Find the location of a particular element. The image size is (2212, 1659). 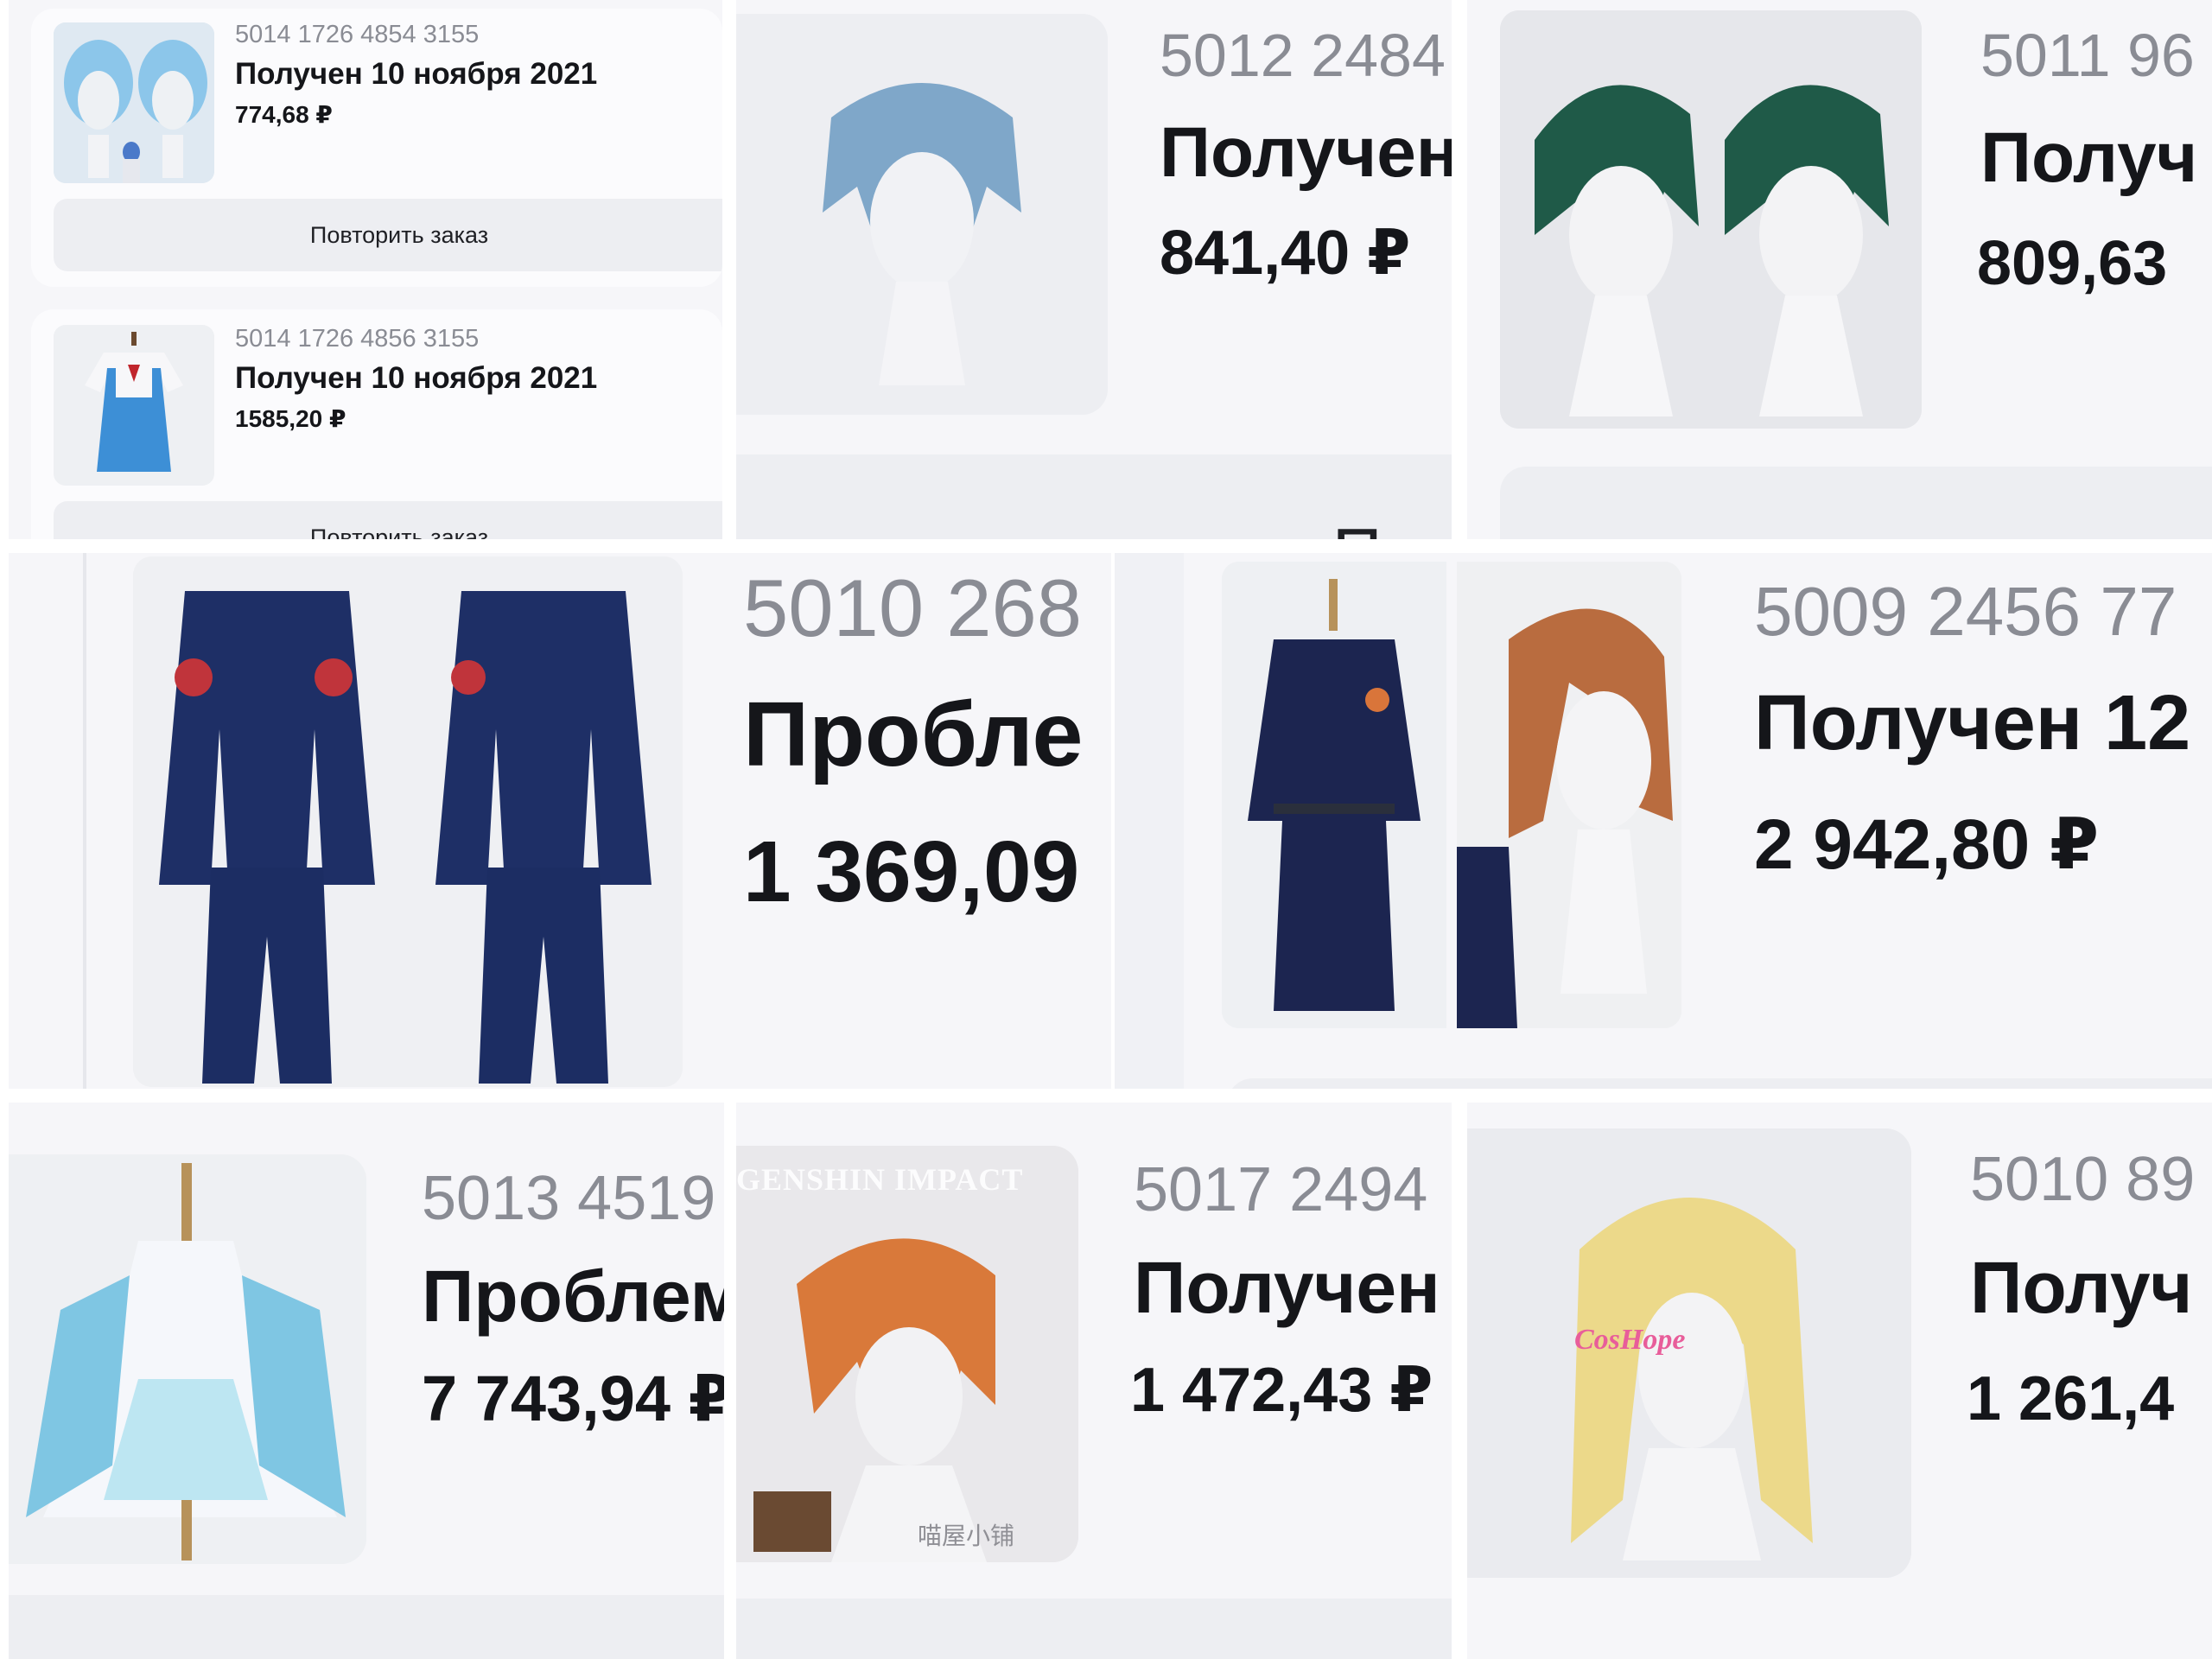

watermark-text: CosHope is located at coordinates (1630, 1340).